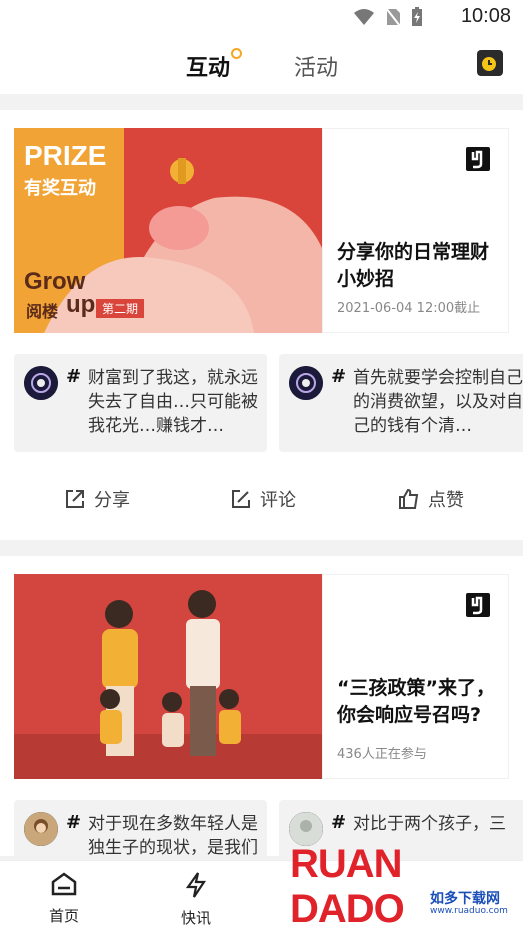 Image resolution: width=523 pixels, height=933 pixels. I want to click on share-button: 分享, so click(97, 499).